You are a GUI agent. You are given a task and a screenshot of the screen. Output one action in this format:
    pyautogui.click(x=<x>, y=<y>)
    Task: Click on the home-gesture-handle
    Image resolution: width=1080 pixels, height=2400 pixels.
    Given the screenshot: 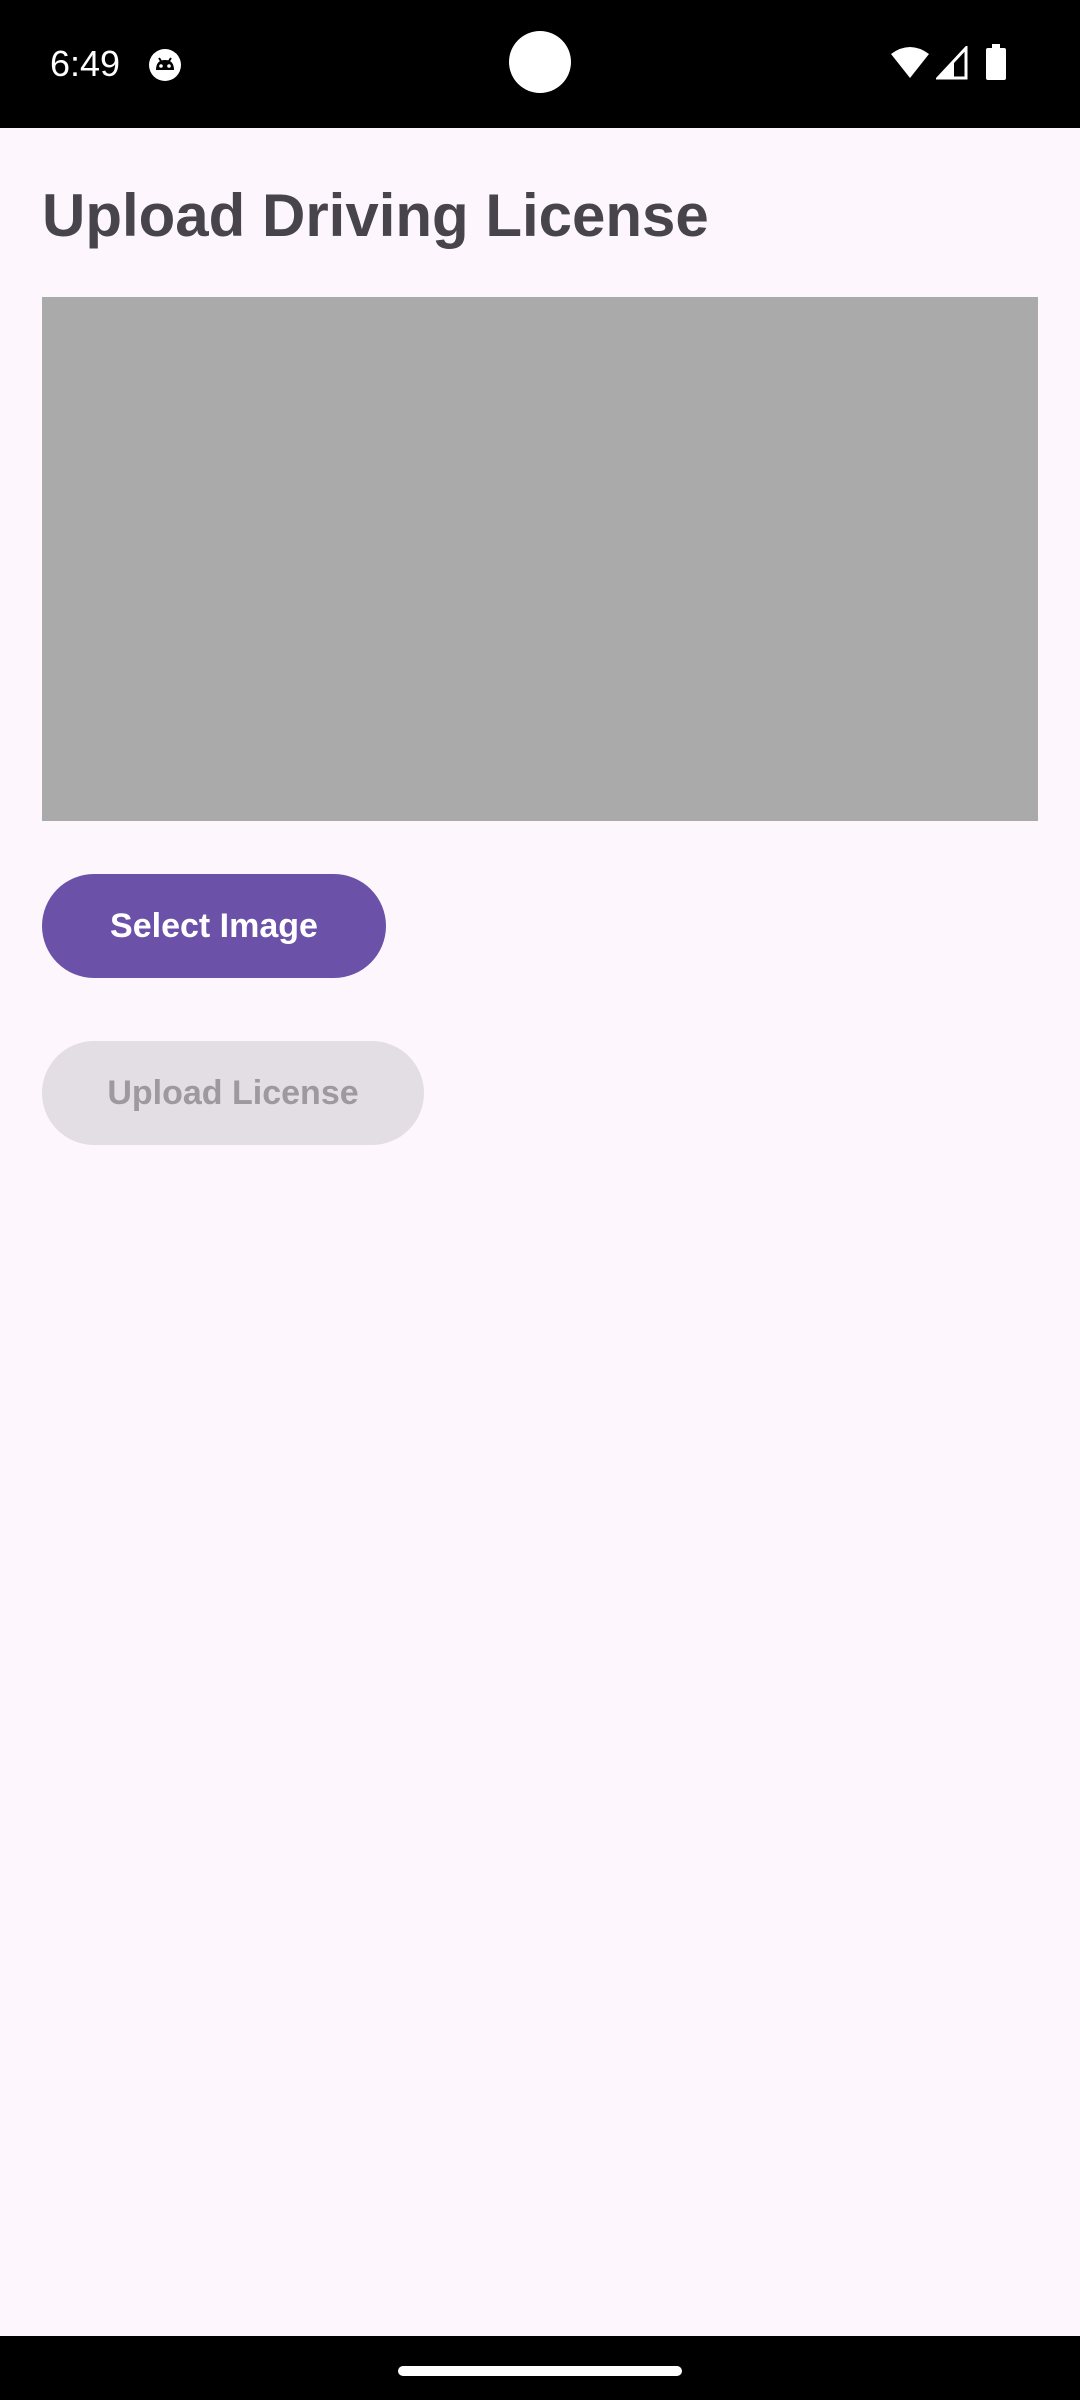 What is the action you would take?
    pyautogui.click(x=540, y=2371)
    